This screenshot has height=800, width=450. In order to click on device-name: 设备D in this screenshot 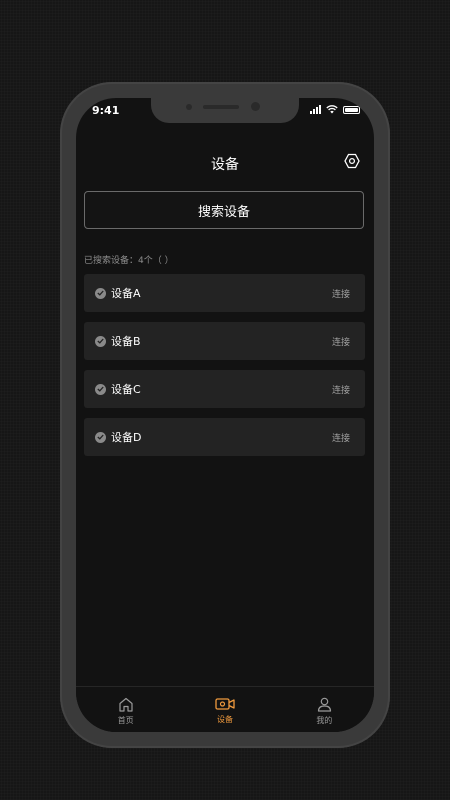, I will do `click(126, 437)`.